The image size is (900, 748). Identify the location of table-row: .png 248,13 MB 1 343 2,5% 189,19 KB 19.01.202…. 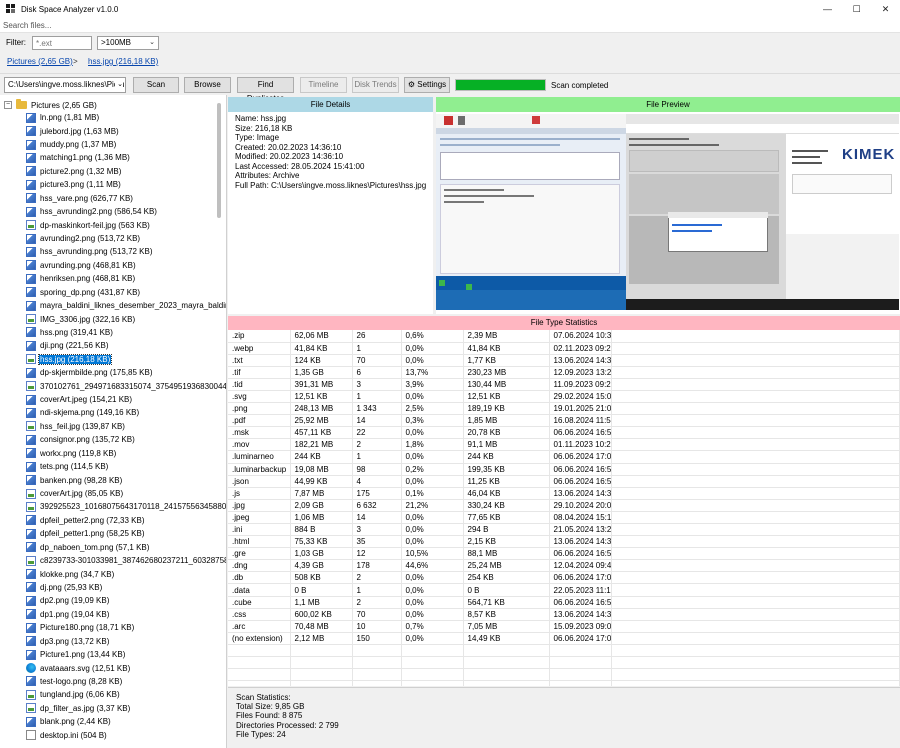
(564, 409).